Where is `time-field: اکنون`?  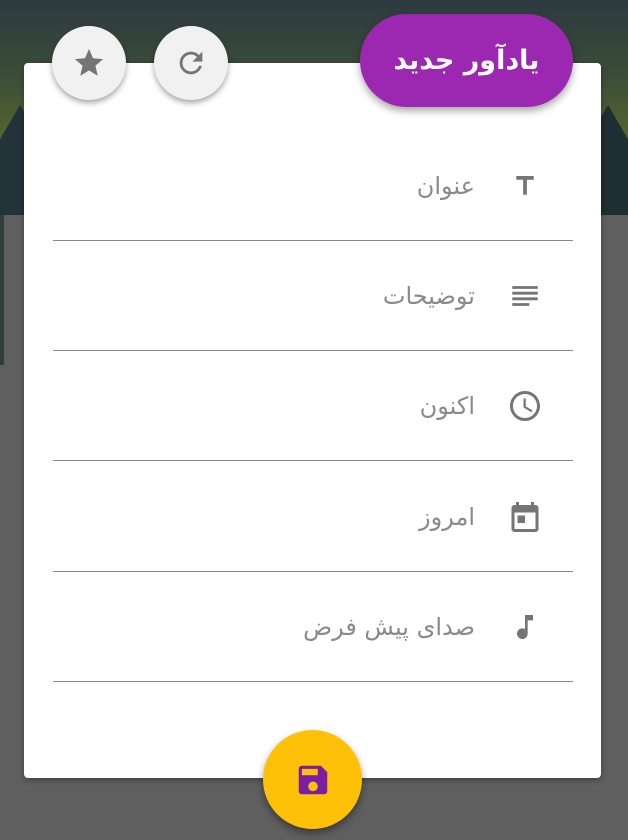 time-field: اکنون is located at coordinates (313, 406).